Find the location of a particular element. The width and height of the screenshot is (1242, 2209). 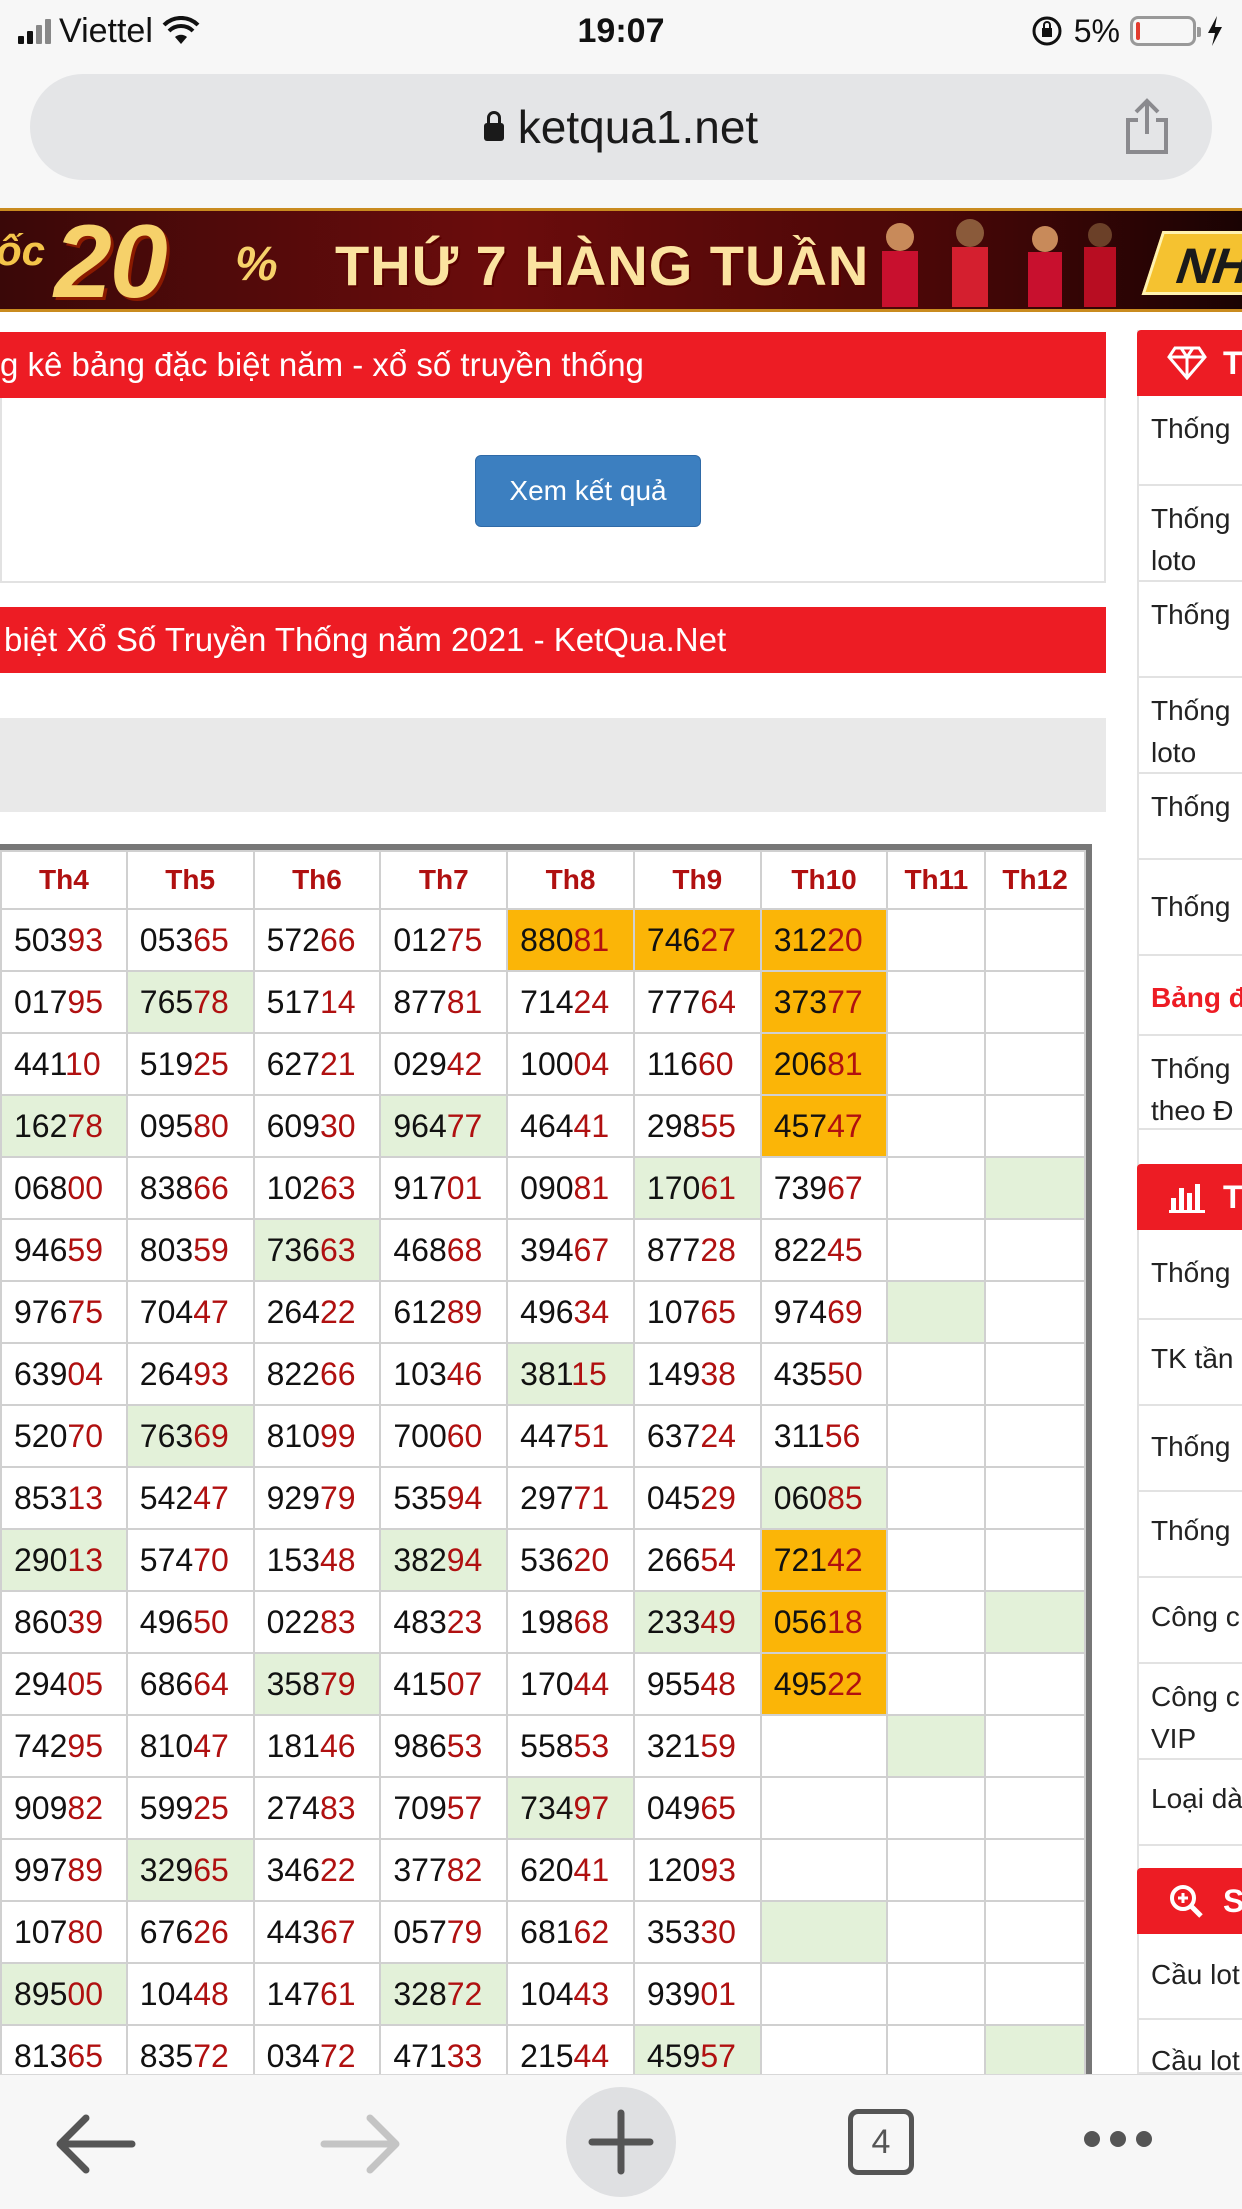

number-suffix: 21 is located at coordinates (337, 1063).